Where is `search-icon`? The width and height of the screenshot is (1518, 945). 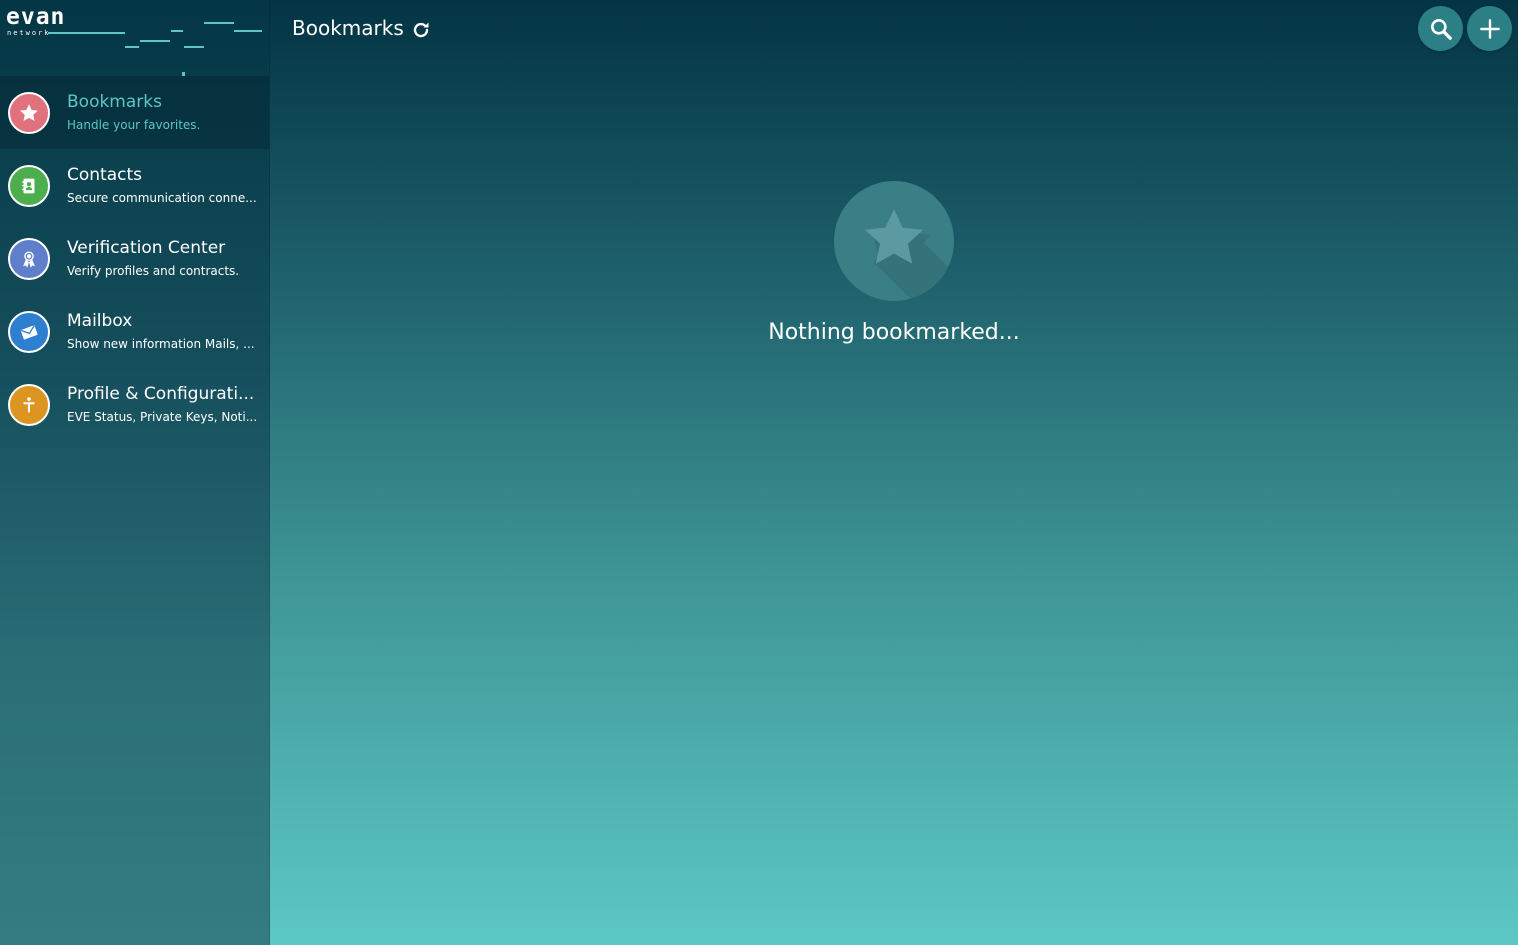
search-icon is located at coordinates (1441, 29).